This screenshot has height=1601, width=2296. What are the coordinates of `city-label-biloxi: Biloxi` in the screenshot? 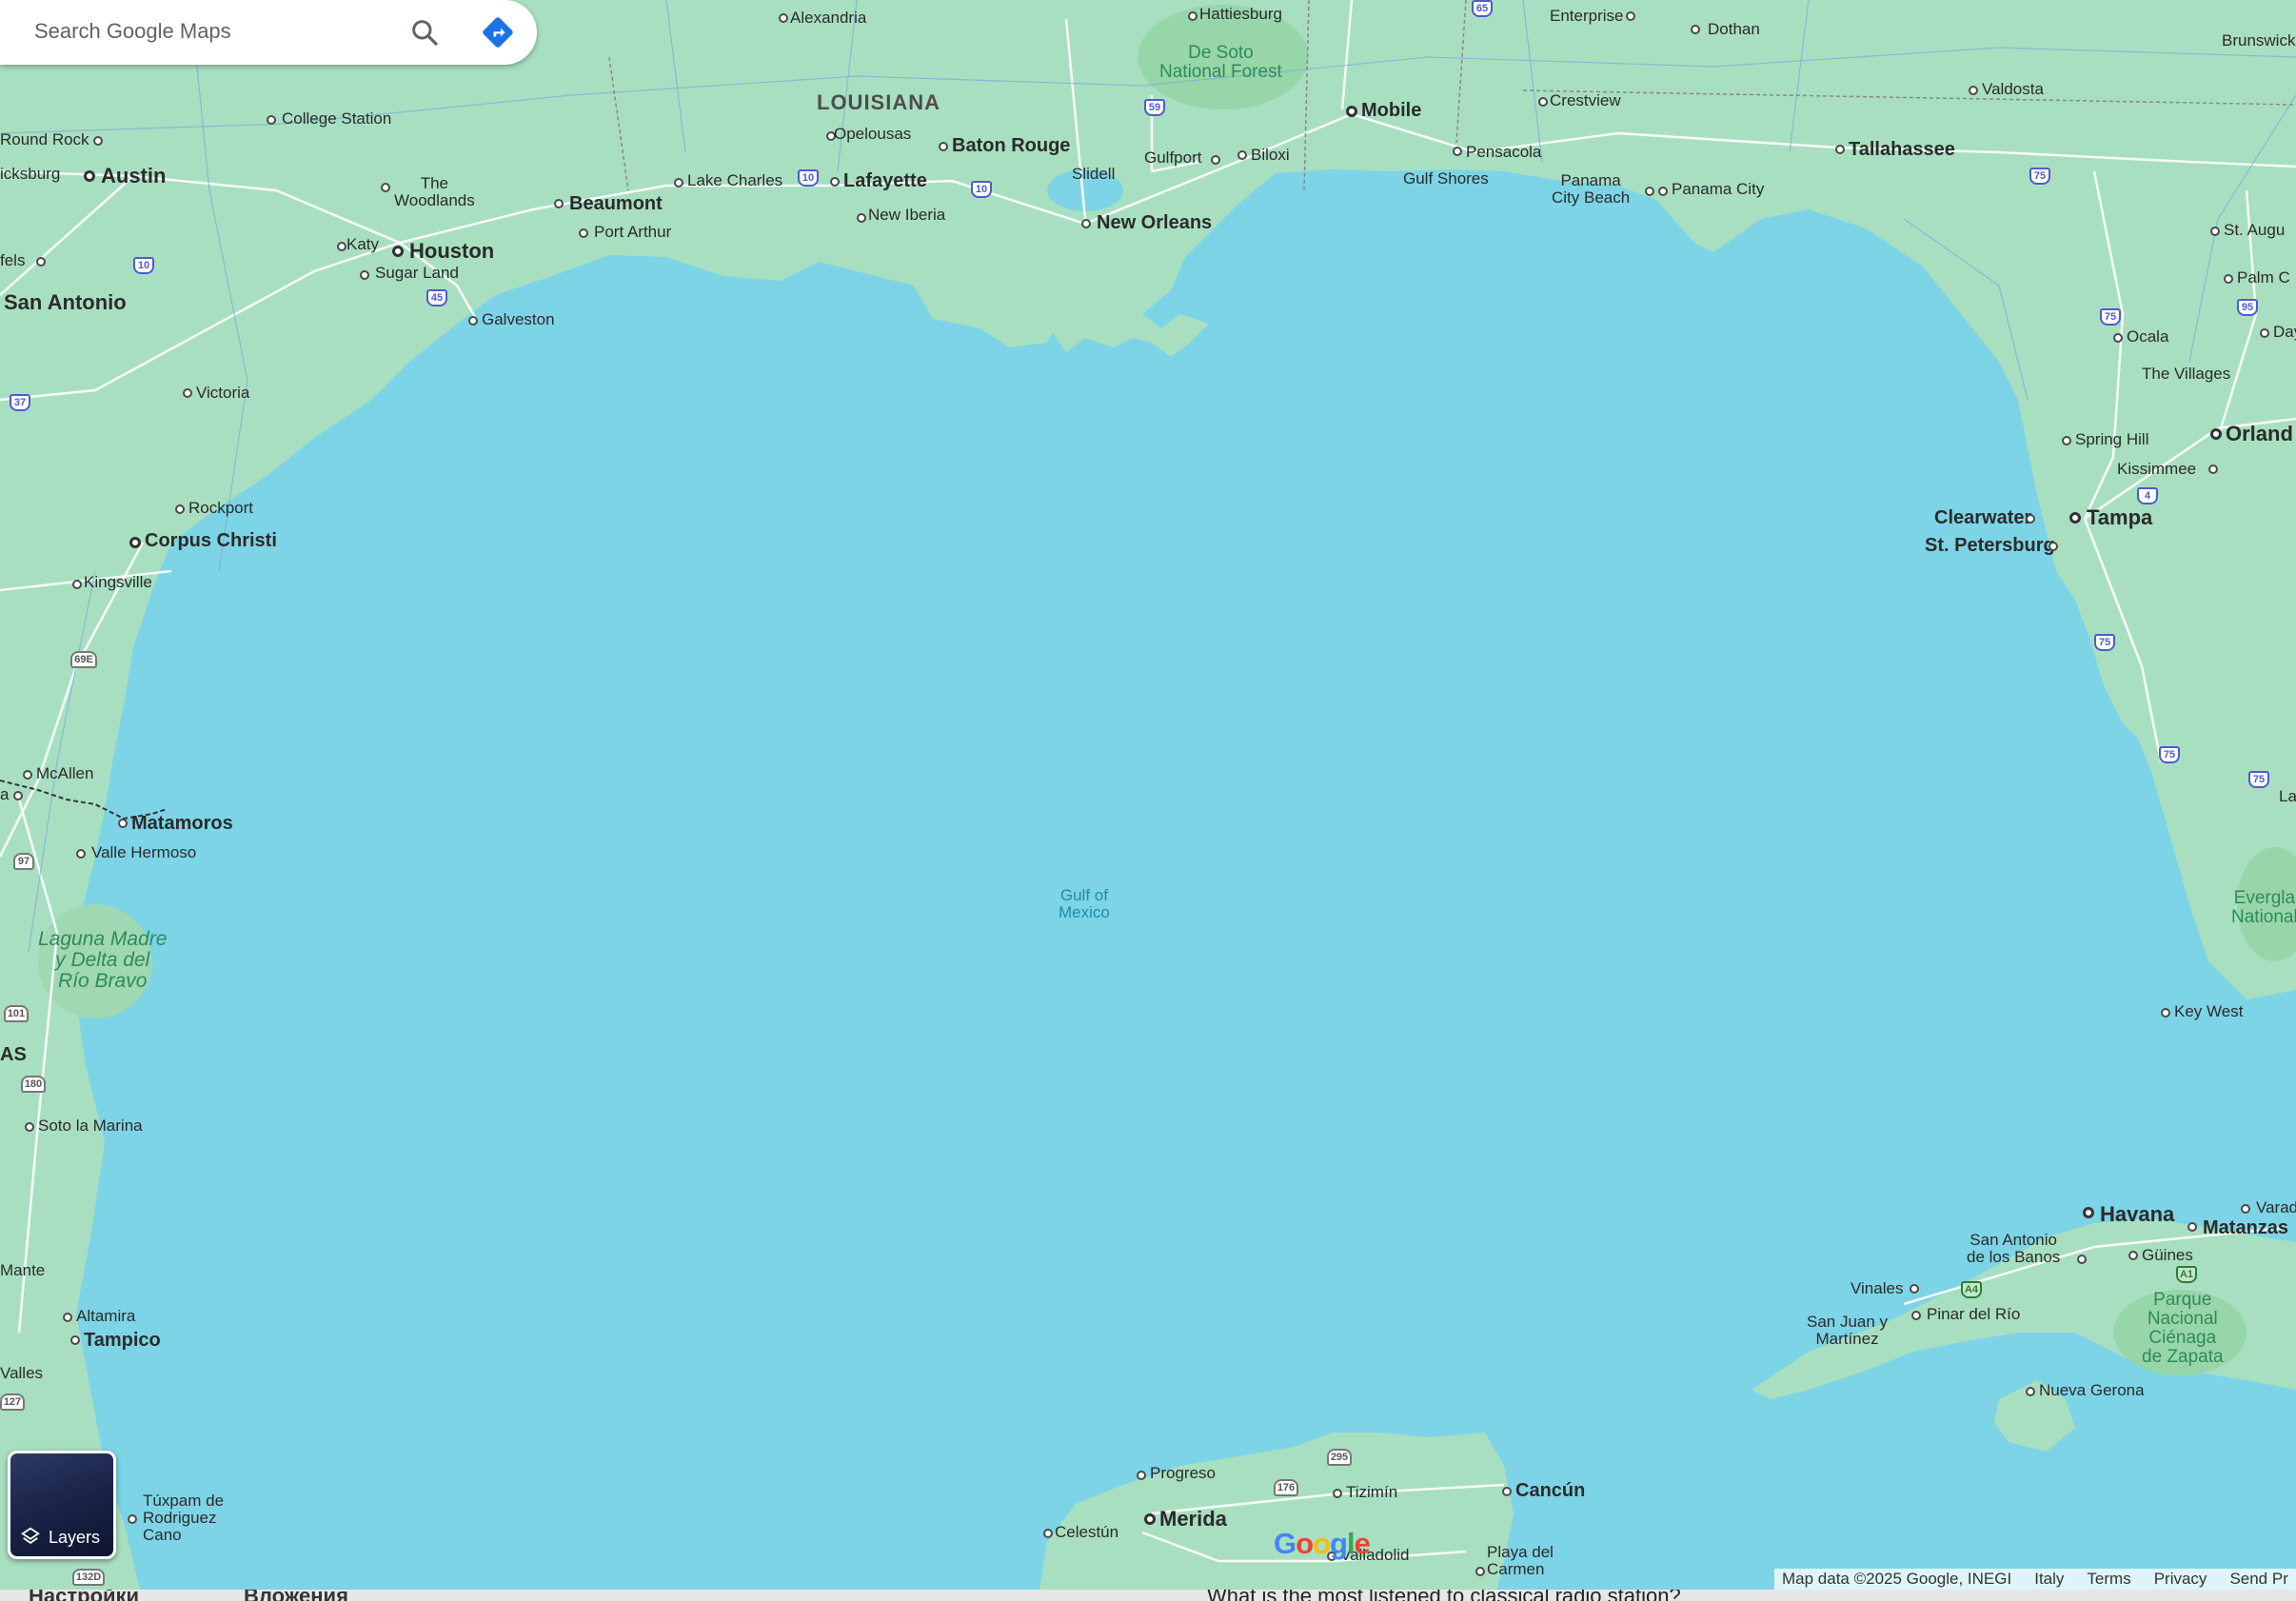 It's located at (1270, 155).